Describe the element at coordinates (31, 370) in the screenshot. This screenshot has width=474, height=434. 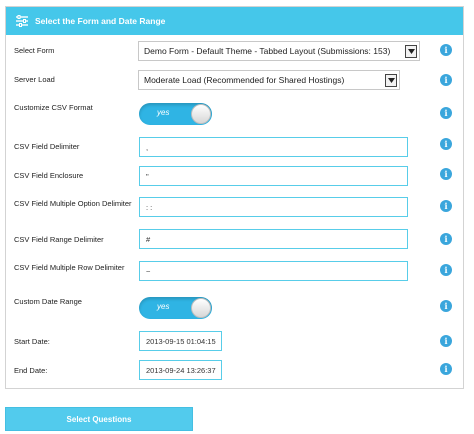
I see `end-date-label: End Date:` at that location.